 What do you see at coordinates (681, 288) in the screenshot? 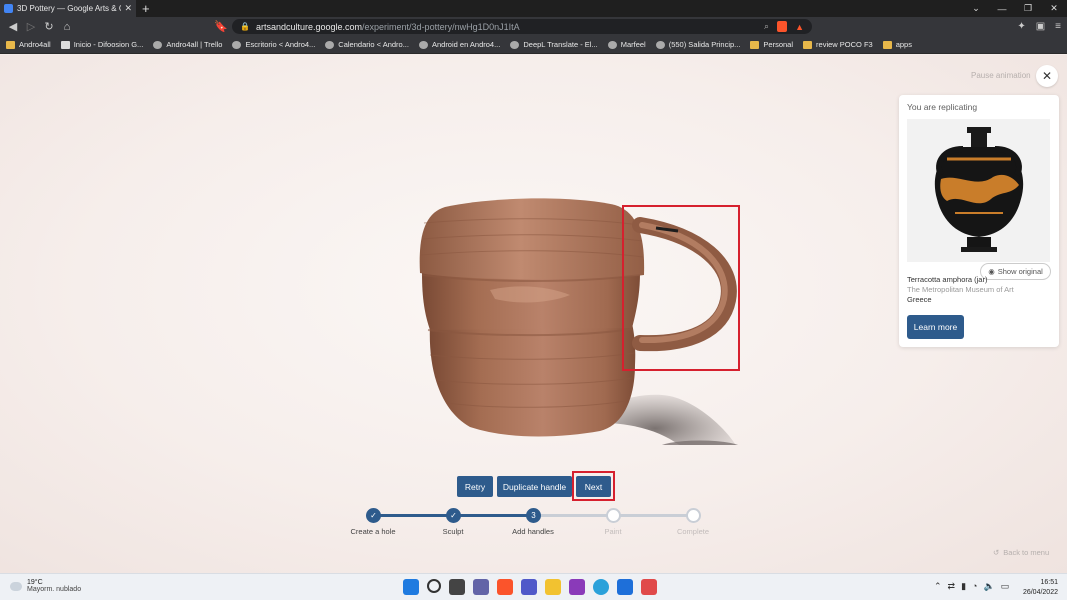
I see `handle-highlight-box` at bounding box center [681, 288].